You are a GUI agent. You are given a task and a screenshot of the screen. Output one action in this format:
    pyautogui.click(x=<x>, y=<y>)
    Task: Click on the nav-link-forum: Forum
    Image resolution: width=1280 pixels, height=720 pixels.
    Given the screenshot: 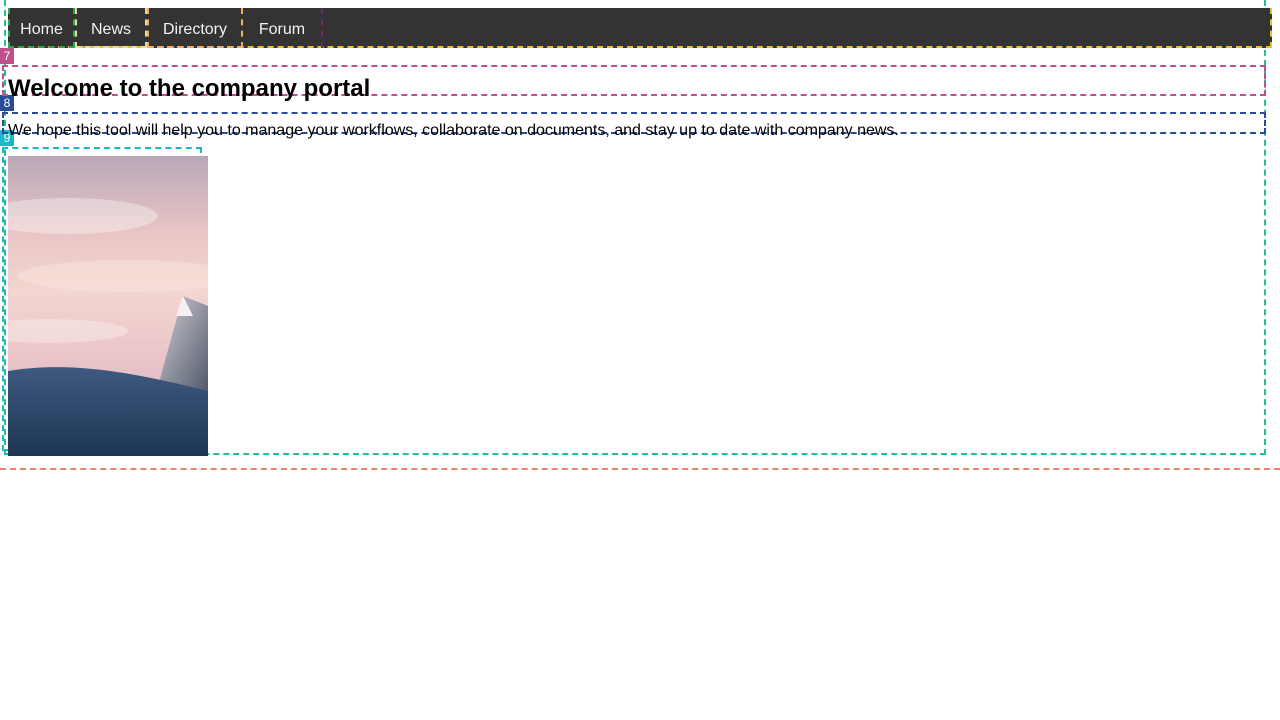 What is the action you would take?
    pyautogui.click(x=283, y=28)
    